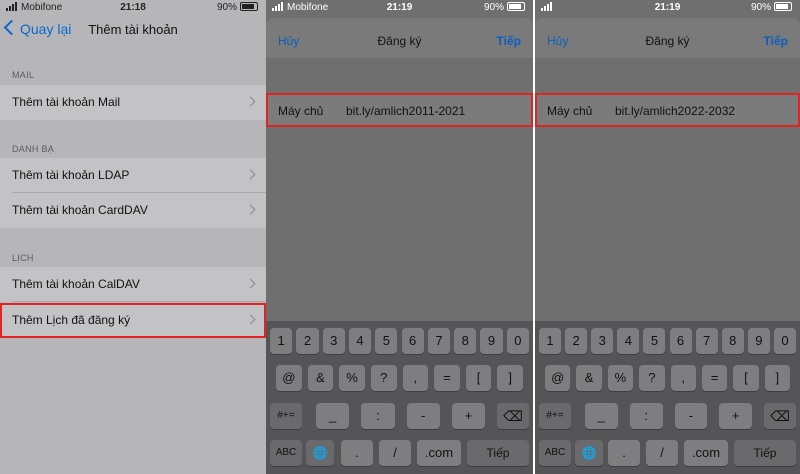 This screenshot has width=800, height=474. I want to click on section-header-calendar: LỊCH, so click(23, 258).